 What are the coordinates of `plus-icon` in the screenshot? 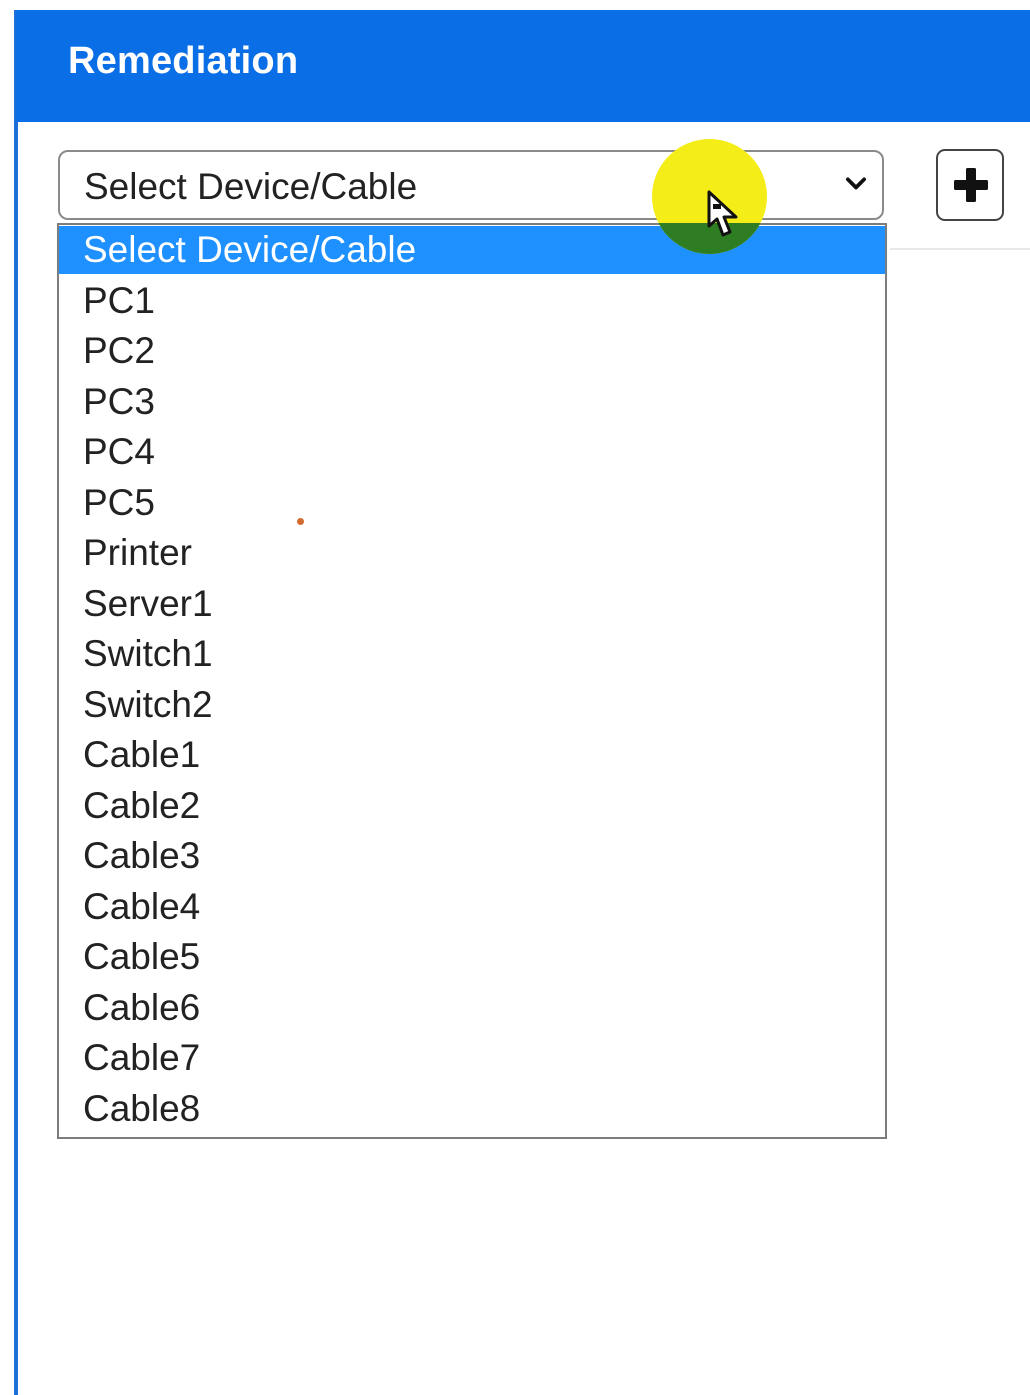 It's located at (971, 185).